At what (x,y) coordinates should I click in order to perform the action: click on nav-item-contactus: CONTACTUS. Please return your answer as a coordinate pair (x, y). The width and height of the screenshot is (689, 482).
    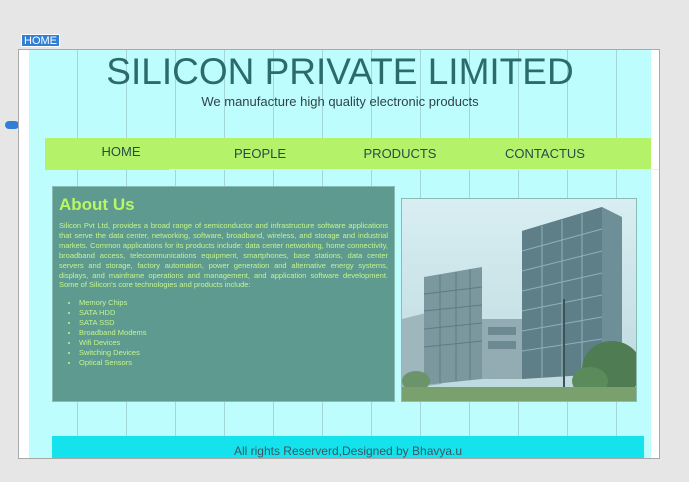
    Looking at the image, I should click on (545, 154).